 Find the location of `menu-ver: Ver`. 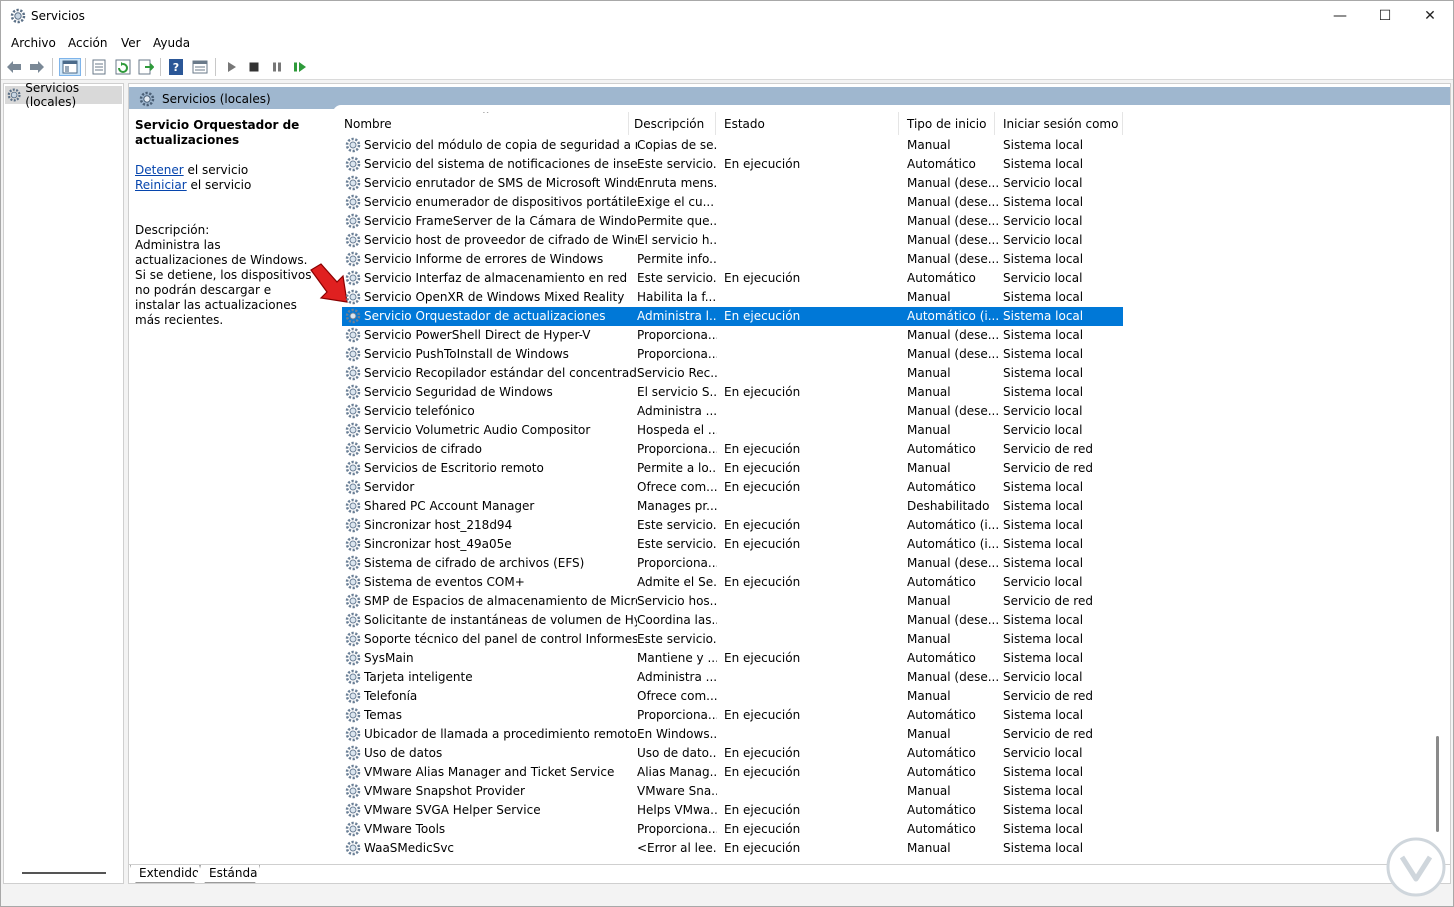

menu-ver: Ver is located at coordinates (131, 43).